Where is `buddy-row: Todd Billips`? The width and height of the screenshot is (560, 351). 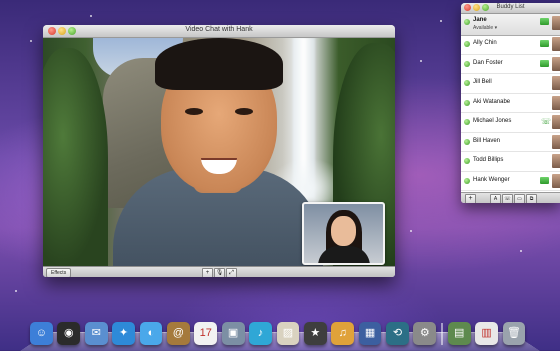
buddy-row: Todd Billips is located at coordinates (510, 162).